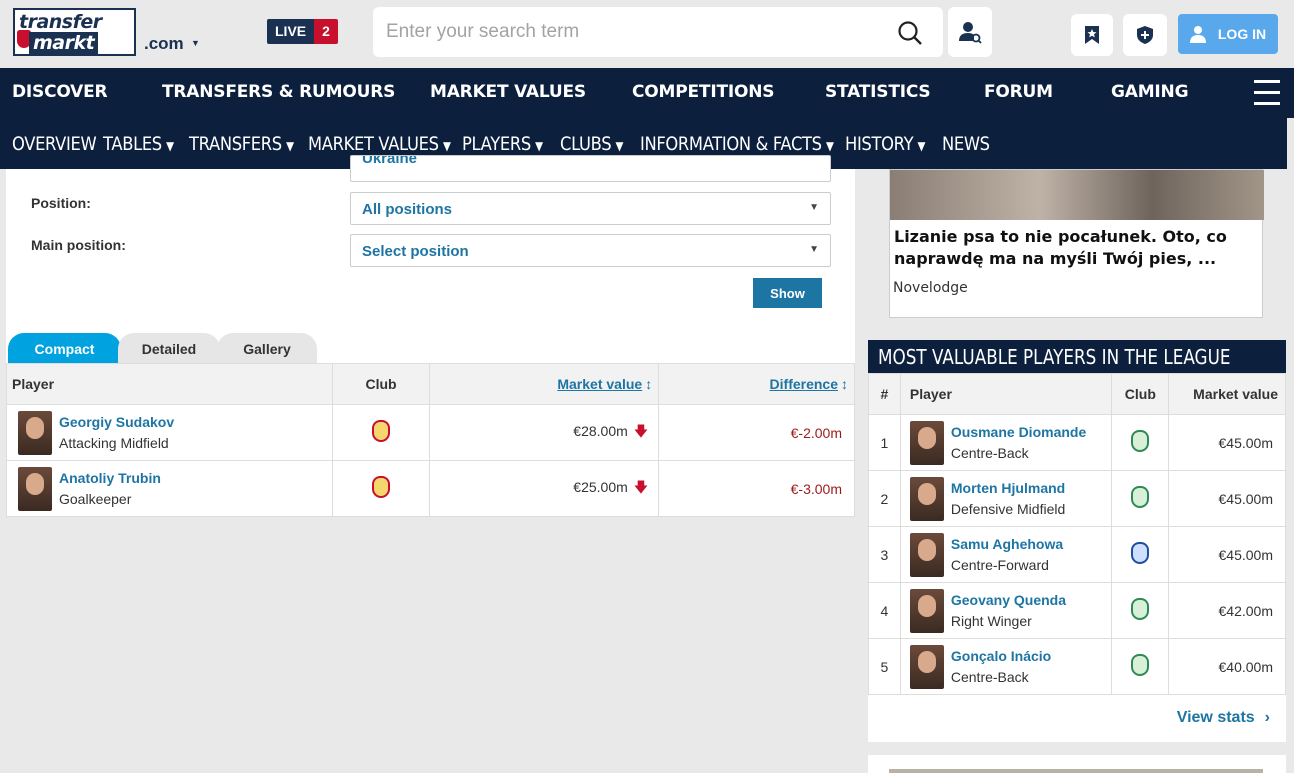  I want to click on sort-icon: ↕, so click(649, 384).